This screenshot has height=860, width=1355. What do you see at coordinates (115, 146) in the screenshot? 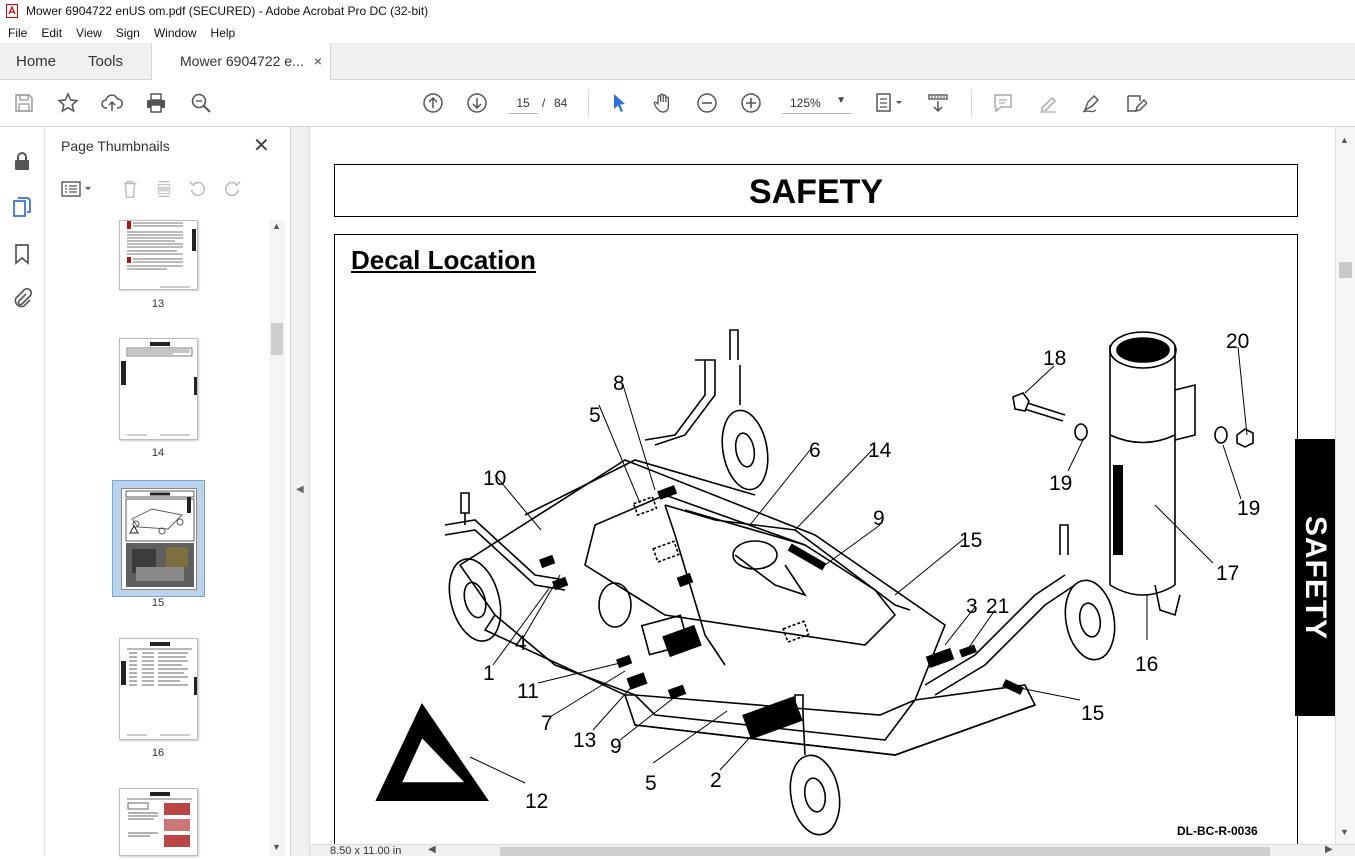
I see `panel-title: Page Thumbnails` at bounding box center [115, 146].